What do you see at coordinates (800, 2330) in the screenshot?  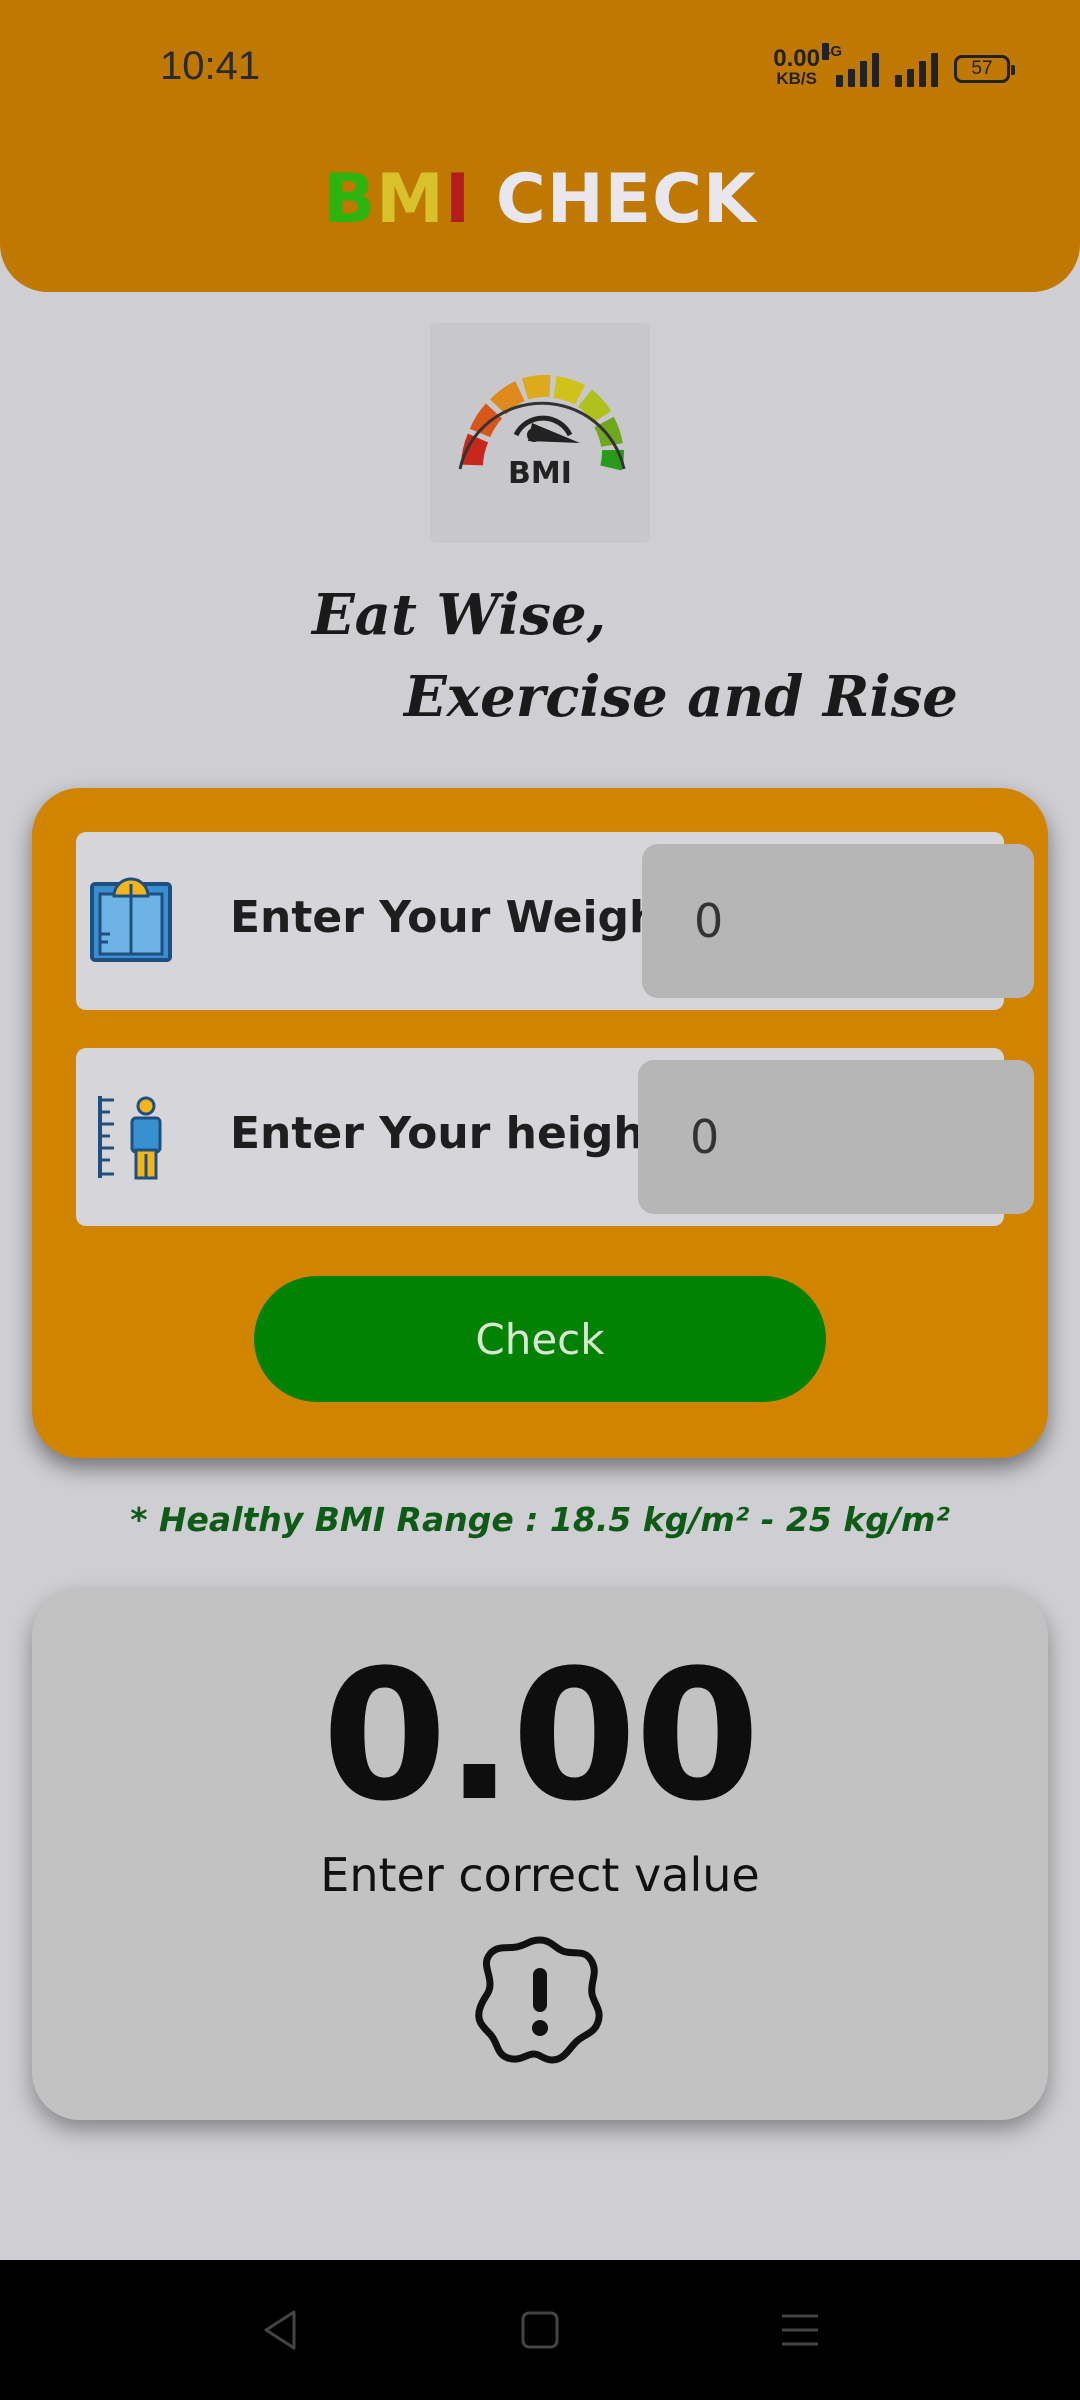 I see `recents-icon` at bounding box center [800, 2330].